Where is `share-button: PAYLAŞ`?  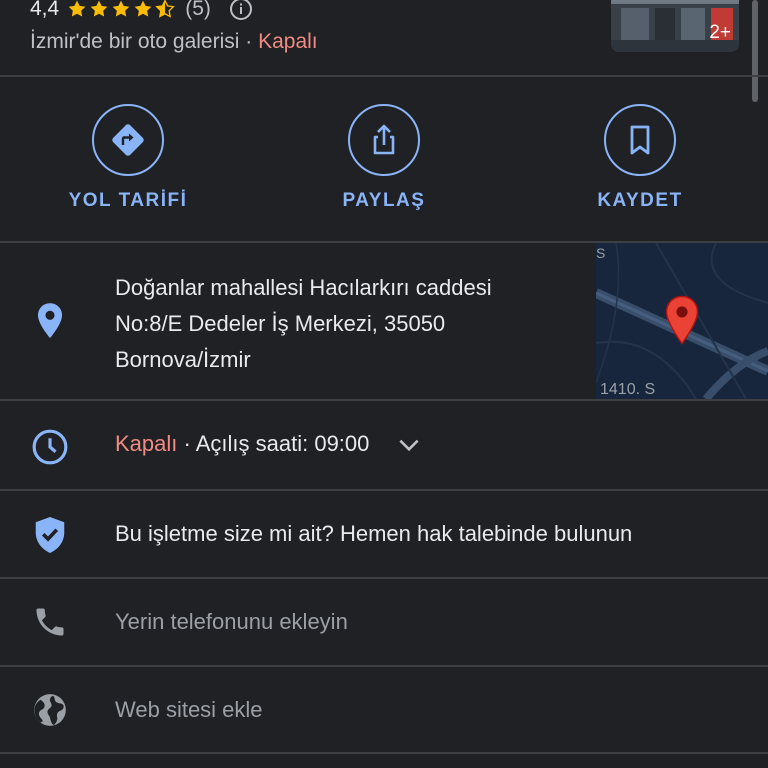
share-button: PAYLAŞ is located at coordinates (384, 158).